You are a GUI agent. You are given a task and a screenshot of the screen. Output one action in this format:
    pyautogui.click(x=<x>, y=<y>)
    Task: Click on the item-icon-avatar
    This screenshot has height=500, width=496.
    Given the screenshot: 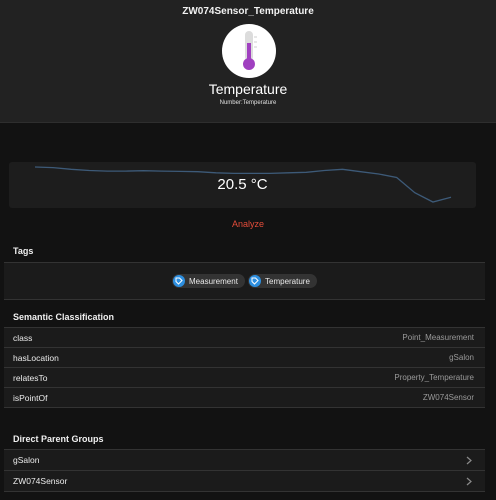 What is the action you would take?
    pyautogui.click(x=249, y=51)
    